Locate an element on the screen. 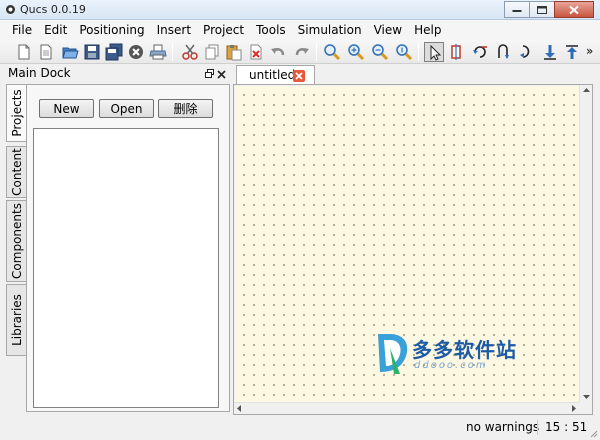  close-document-icon is located at coordinates (136, 52).